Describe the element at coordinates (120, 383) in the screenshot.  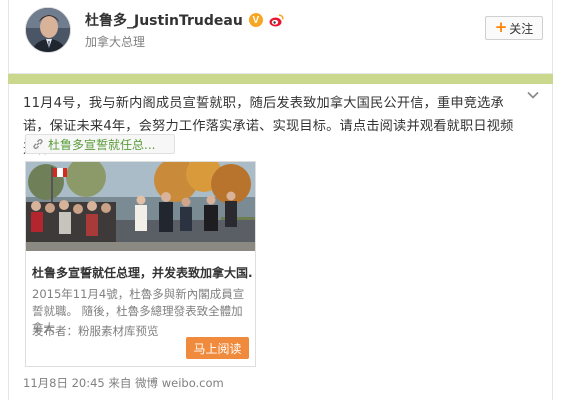
I see `source-prefix: 来自` at that location.